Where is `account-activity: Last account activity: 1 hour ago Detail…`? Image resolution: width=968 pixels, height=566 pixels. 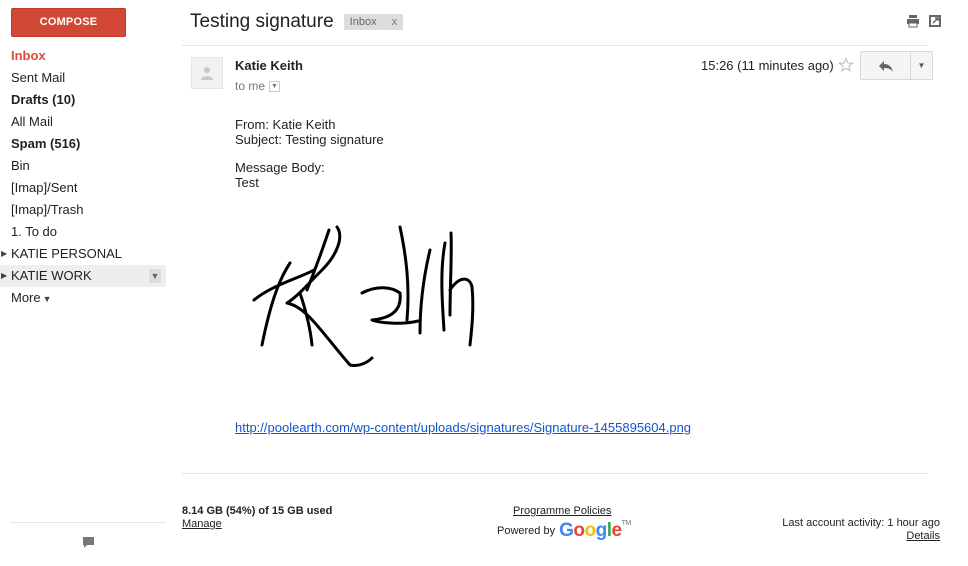 account-activity: Last account activity: 1 hour ago Detail… is located at coordinates (861, 530).